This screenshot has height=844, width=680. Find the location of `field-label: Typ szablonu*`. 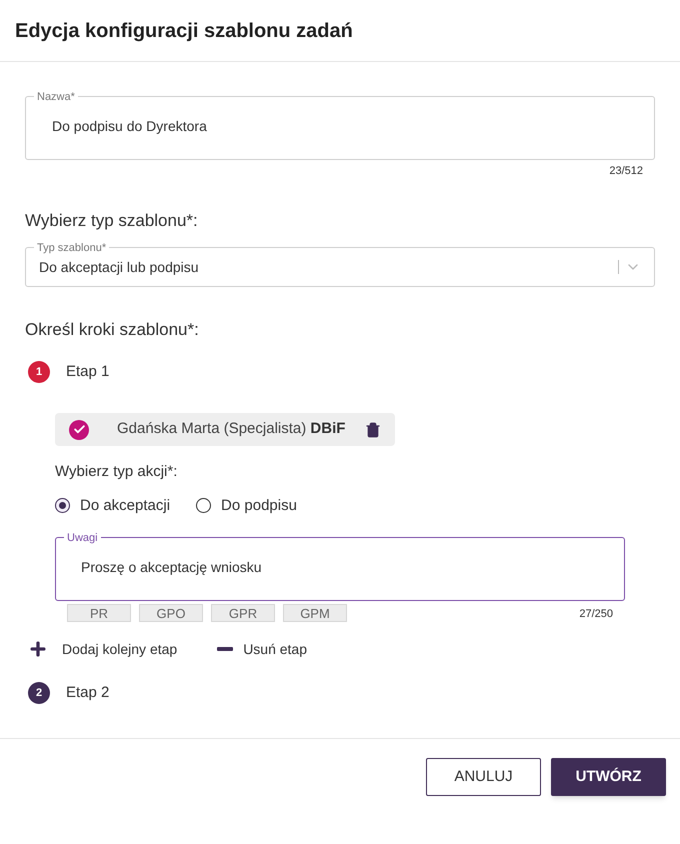

field-label: Typ szablonu* is located at coordinates (72, 248).